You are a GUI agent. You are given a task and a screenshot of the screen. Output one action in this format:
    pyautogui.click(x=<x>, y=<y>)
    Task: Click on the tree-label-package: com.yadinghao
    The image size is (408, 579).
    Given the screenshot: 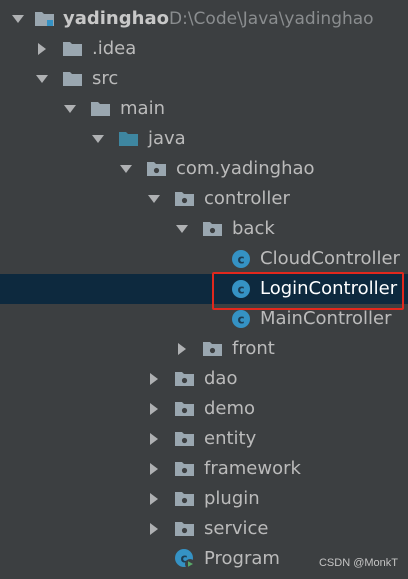 What is the action you would take?
    pyautogui.click(x=245, y=168)
    